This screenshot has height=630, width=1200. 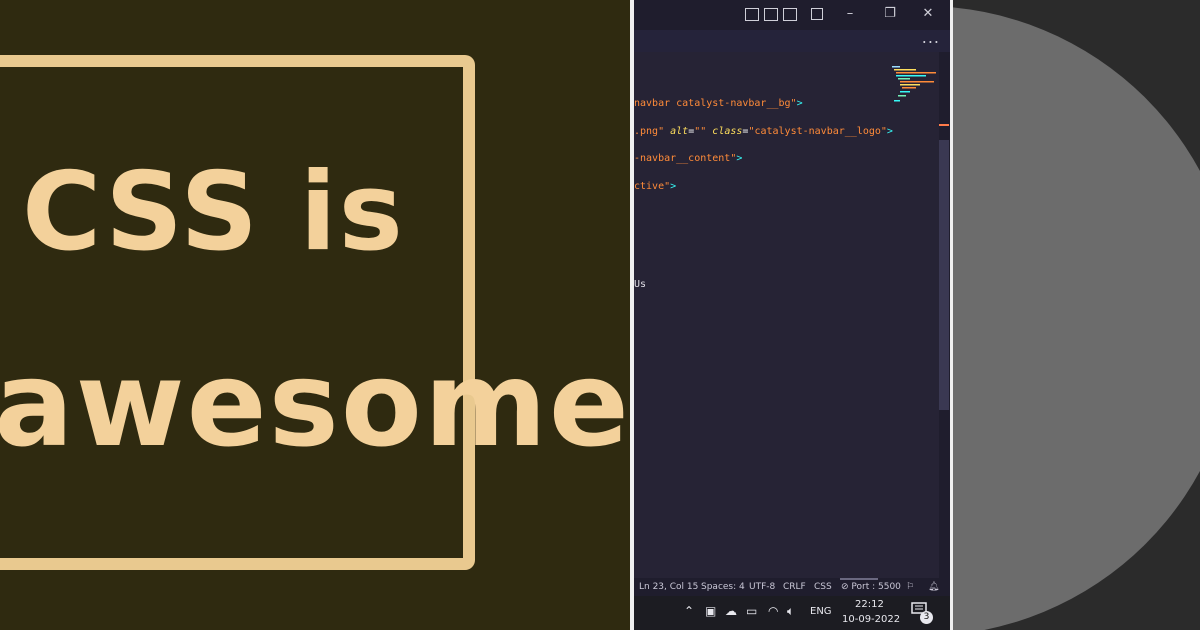 I want to click on code-token: .png", so click(x=649, y=131).